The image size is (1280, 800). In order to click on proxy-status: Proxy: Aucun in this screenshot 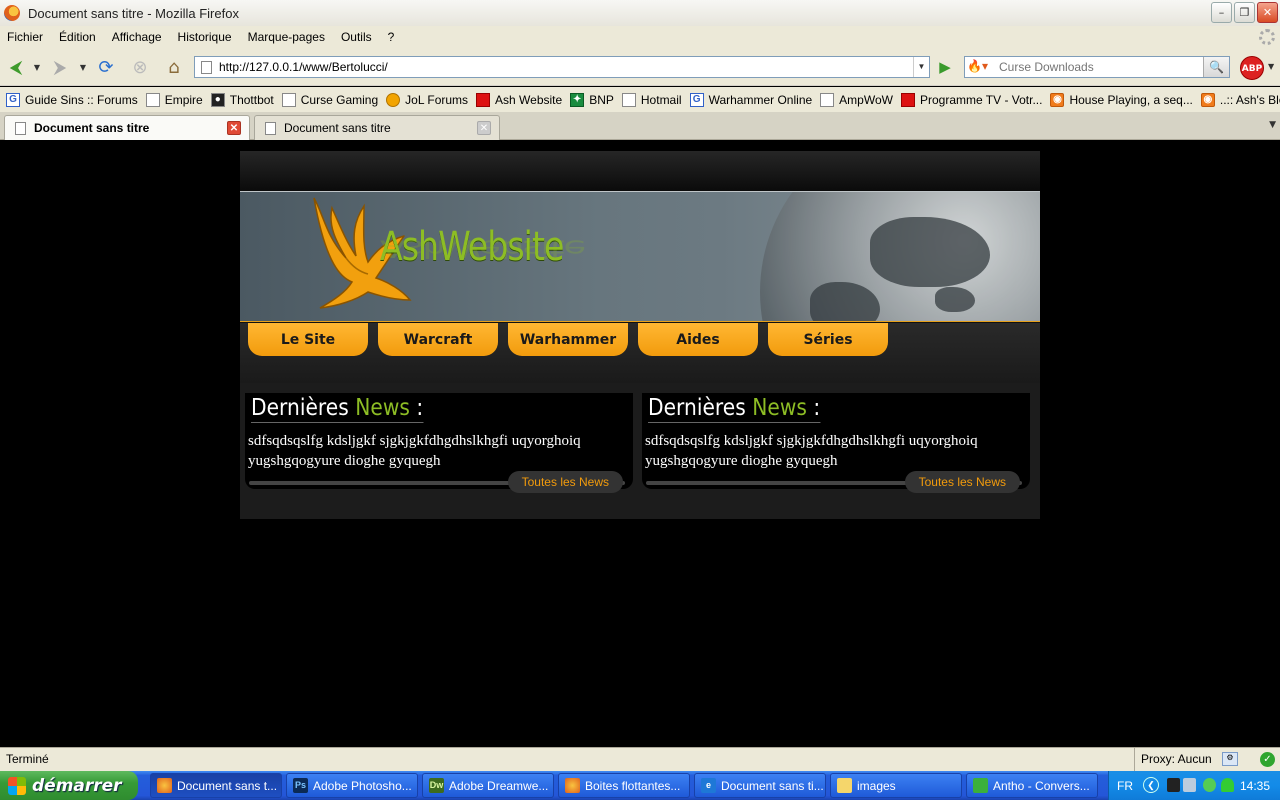, I will do `click(1173, 759)`.